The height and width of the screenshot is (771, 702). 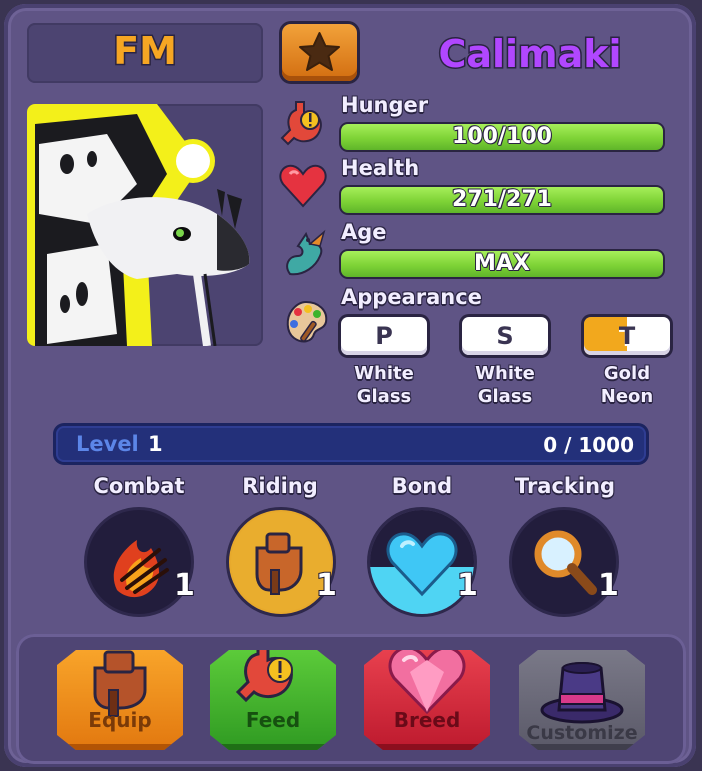 I want to click on appearance-slot-p: P, so click(x=384, y=336).